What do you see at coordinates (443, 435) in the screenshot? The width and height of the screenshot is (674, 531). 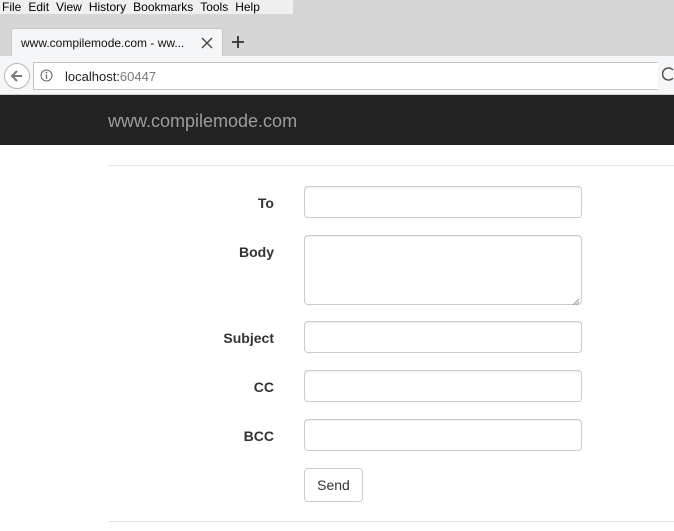 I see `bcc-input` at bounding box center [443, 435].